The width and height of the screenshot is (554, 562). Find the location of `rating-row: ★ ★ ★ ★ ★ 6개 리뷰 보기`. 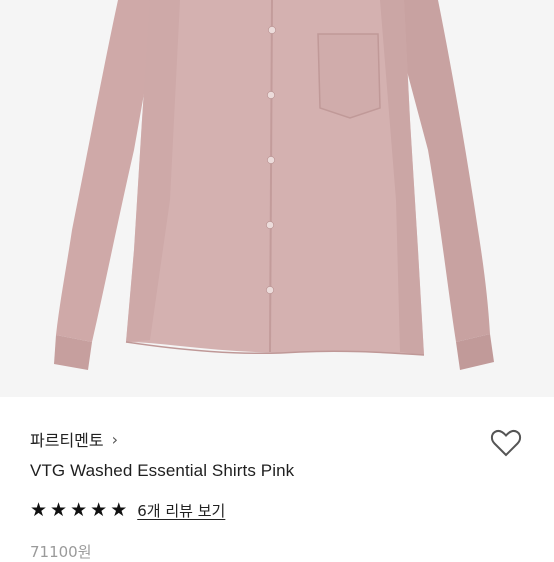

rating-row: ★ ★ ★ ★ ★ 6개 리뷰 보기 is located at coordinates (127, 510).